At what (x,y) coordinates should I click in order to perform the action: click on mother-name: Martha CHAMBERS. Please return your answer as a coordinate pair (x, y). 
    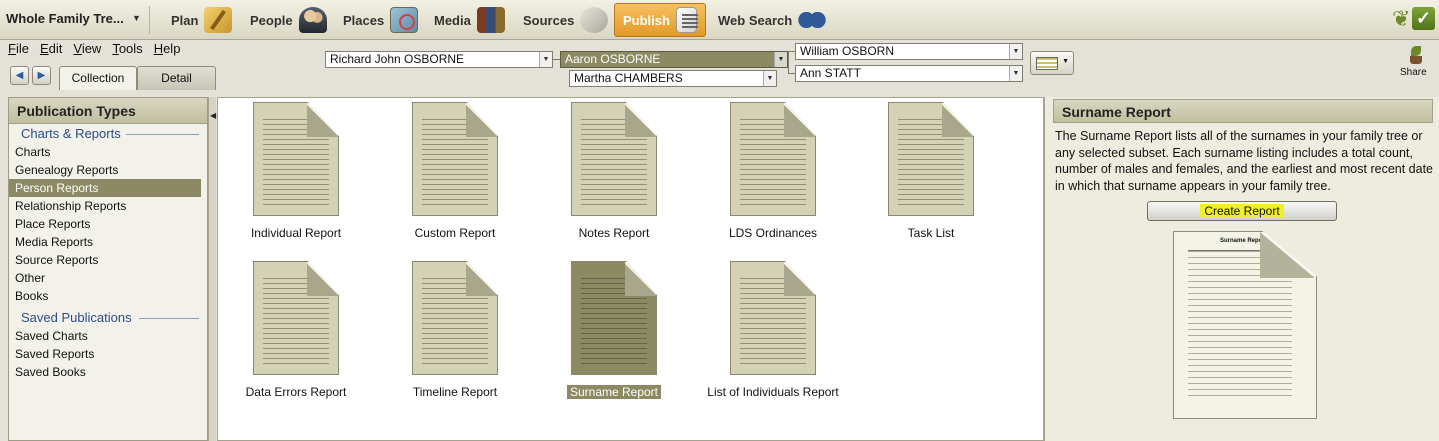
    Looking at the image, I should click on (628, 78).